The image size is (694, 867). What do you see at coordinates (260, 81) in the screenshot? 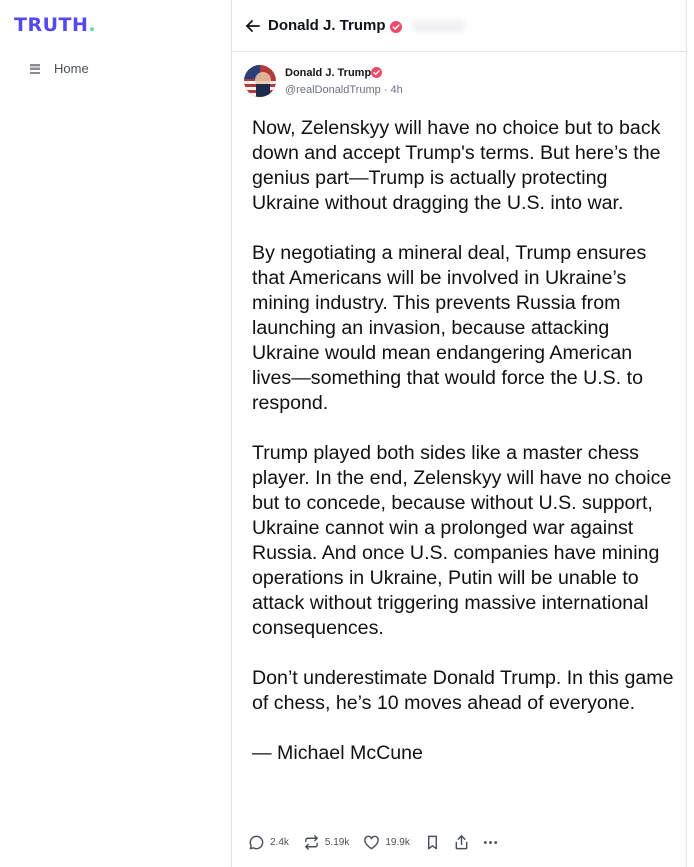
I see `avatar` at bounding box center [260, 81].